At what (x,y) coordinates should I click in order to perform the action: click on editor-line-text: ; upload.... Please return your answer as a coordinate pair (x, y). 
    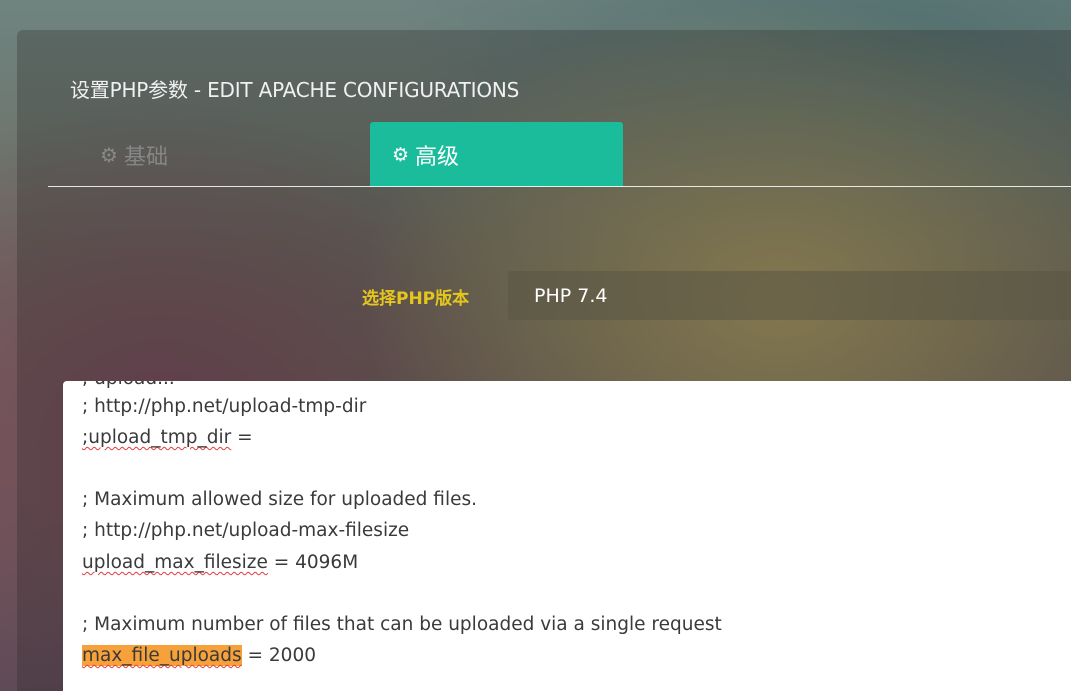
    Looking at the image, I should click on (128, 385).